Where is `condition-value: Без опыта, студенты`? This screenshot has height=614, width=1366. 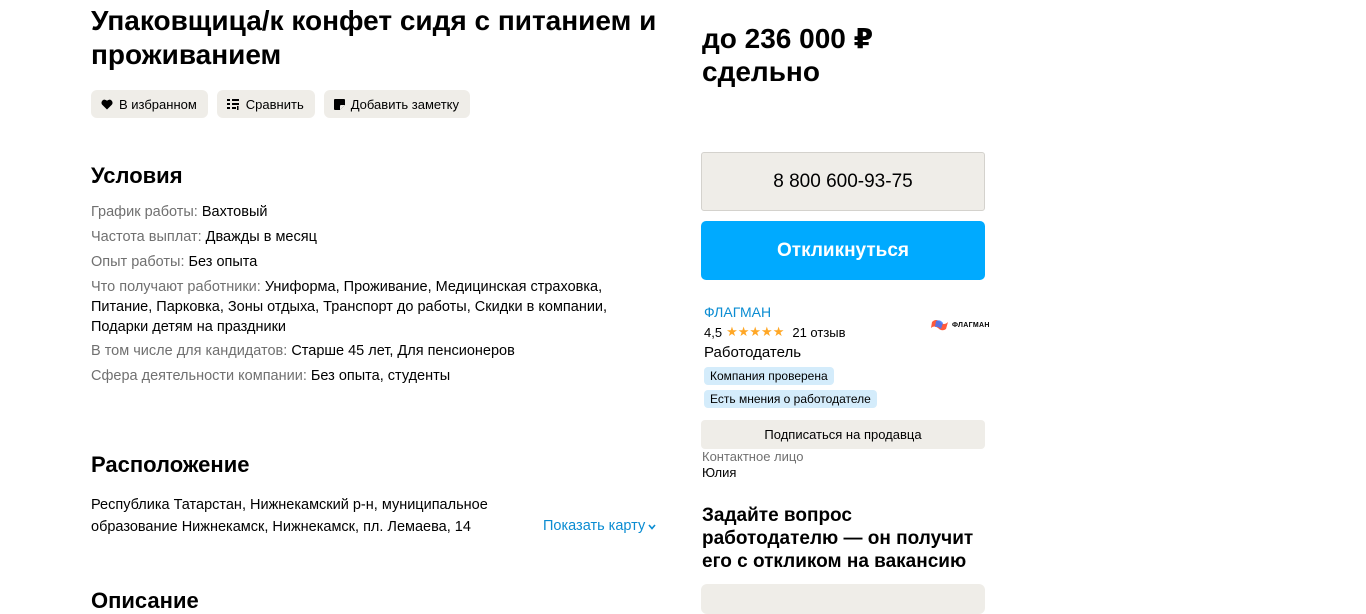 condition-value: Без опыта, студенты is located at coordinates (380, 376).